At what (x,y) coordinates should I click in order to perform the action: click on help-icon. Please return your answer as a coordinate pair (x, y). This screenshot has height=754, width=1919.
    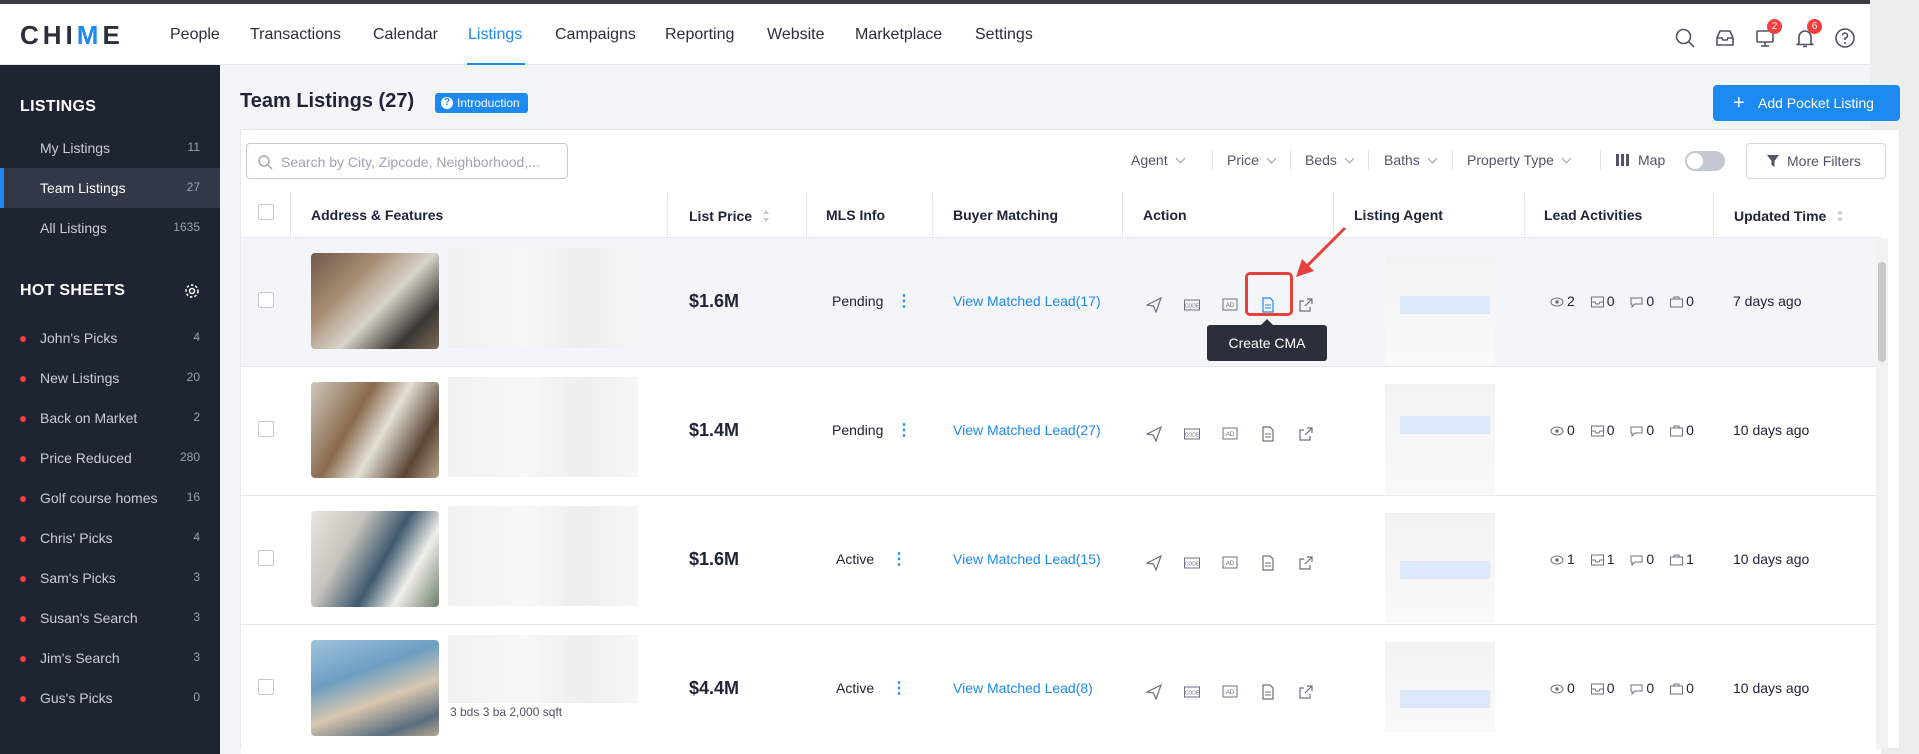
    Looking at the image, I should click on (1845, 38).